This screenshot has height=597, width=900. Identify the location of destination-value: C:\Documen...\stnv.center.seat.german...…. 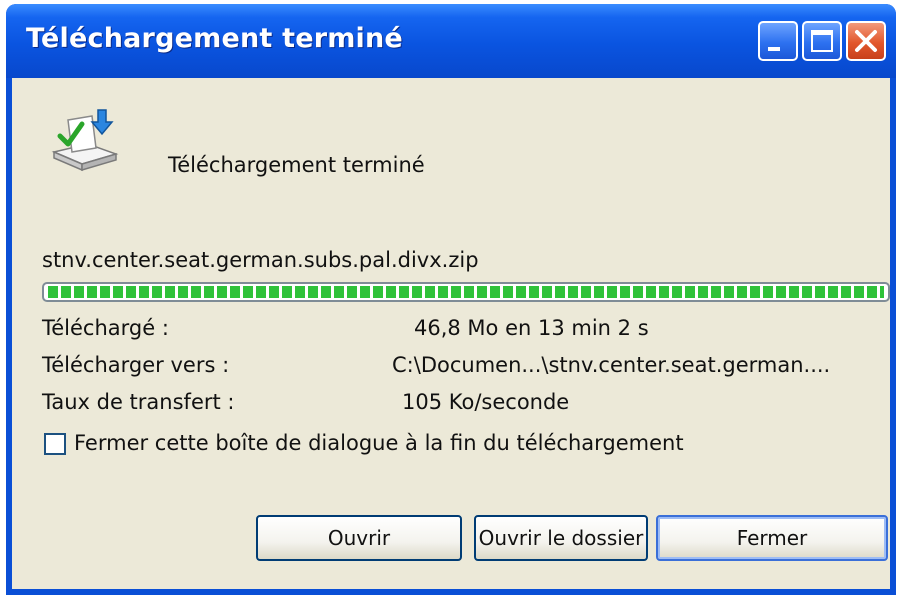
(611, 365).